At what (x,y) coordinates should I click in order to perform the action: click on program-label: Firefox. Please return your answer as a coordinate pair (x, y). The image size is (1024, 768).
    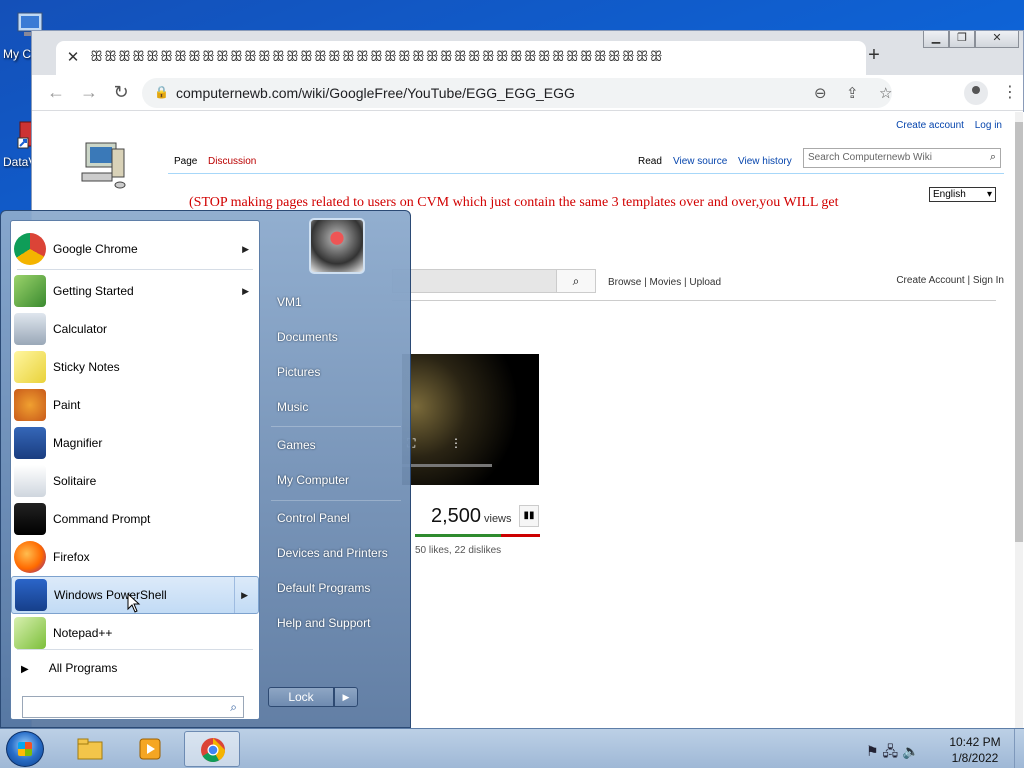
    Looking at the image, I should click on (71, 557).